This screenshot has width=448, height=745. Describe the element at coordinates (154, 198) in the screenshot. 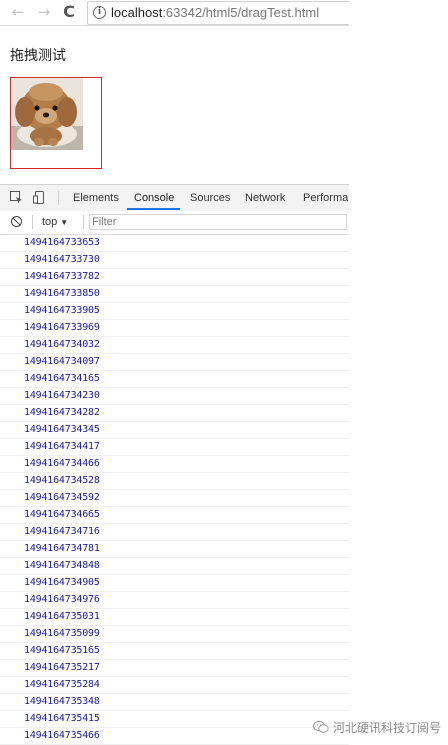

I see `tab-console: Console` at that location.